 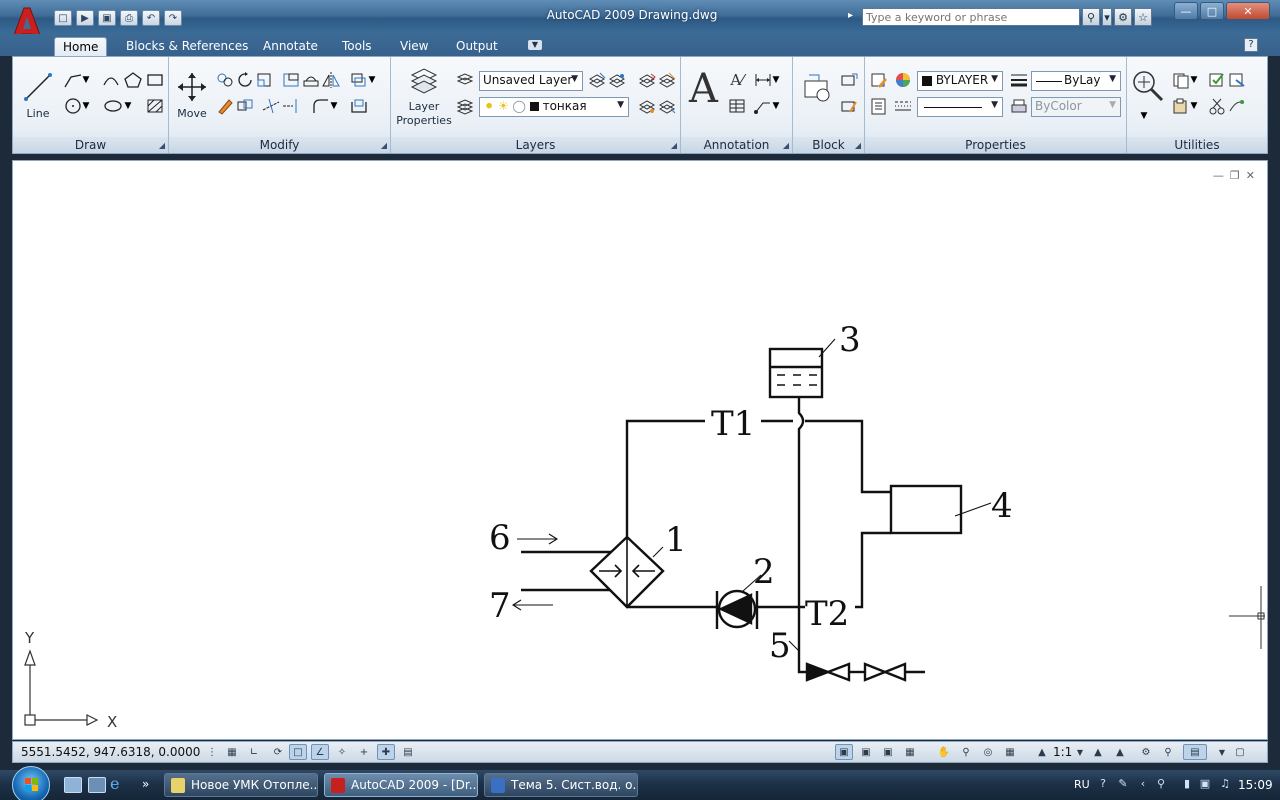 What do you see at coordinates (1237, 80) in the screenshot?
I see `select-cycle-icon` at bounding box center [1237, 80].